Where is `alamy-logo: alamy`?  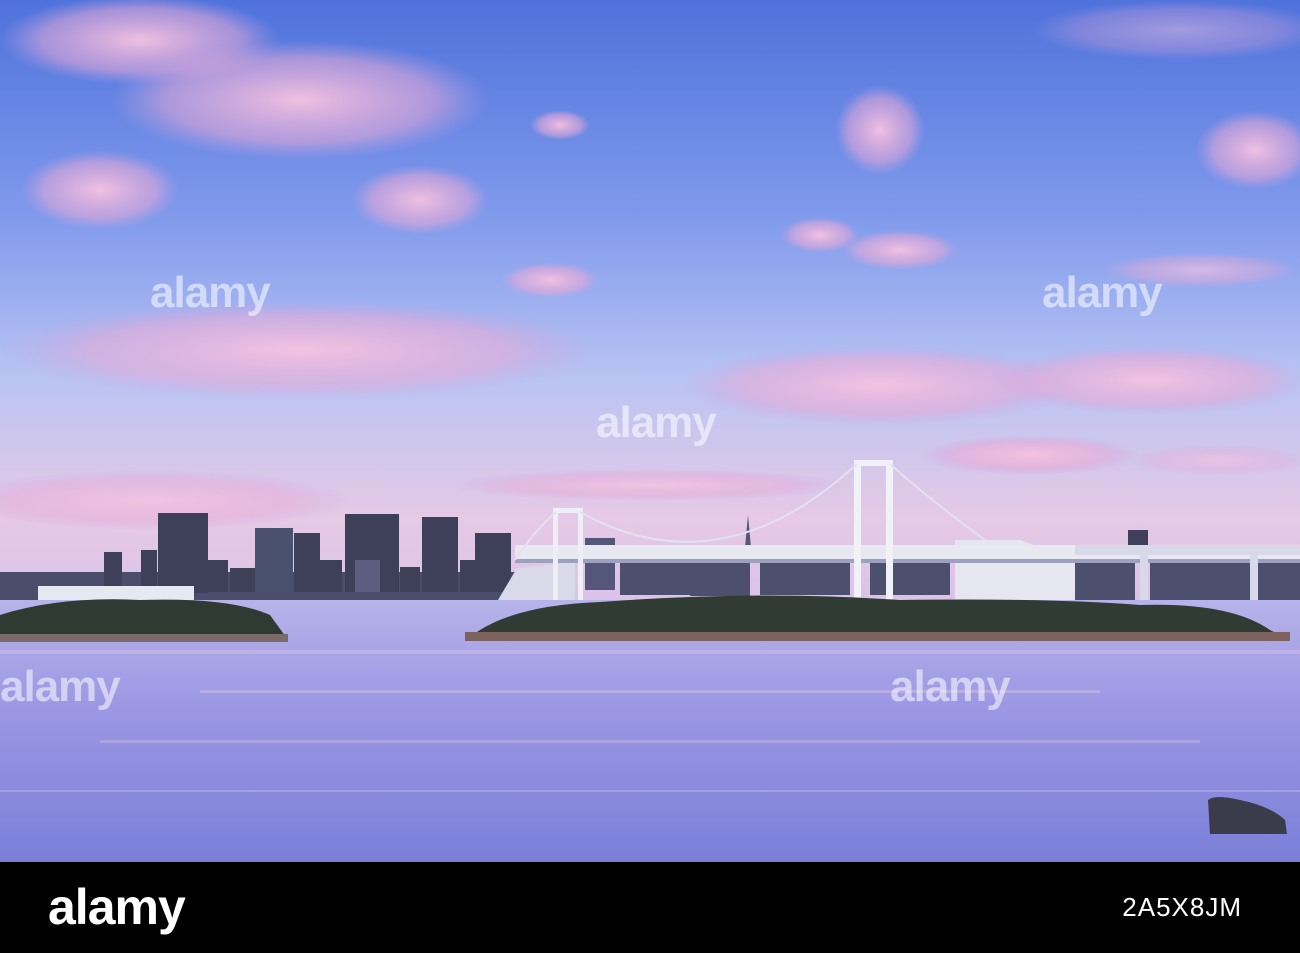
alamy-logo: alamy is located at coordinates (117, 907).